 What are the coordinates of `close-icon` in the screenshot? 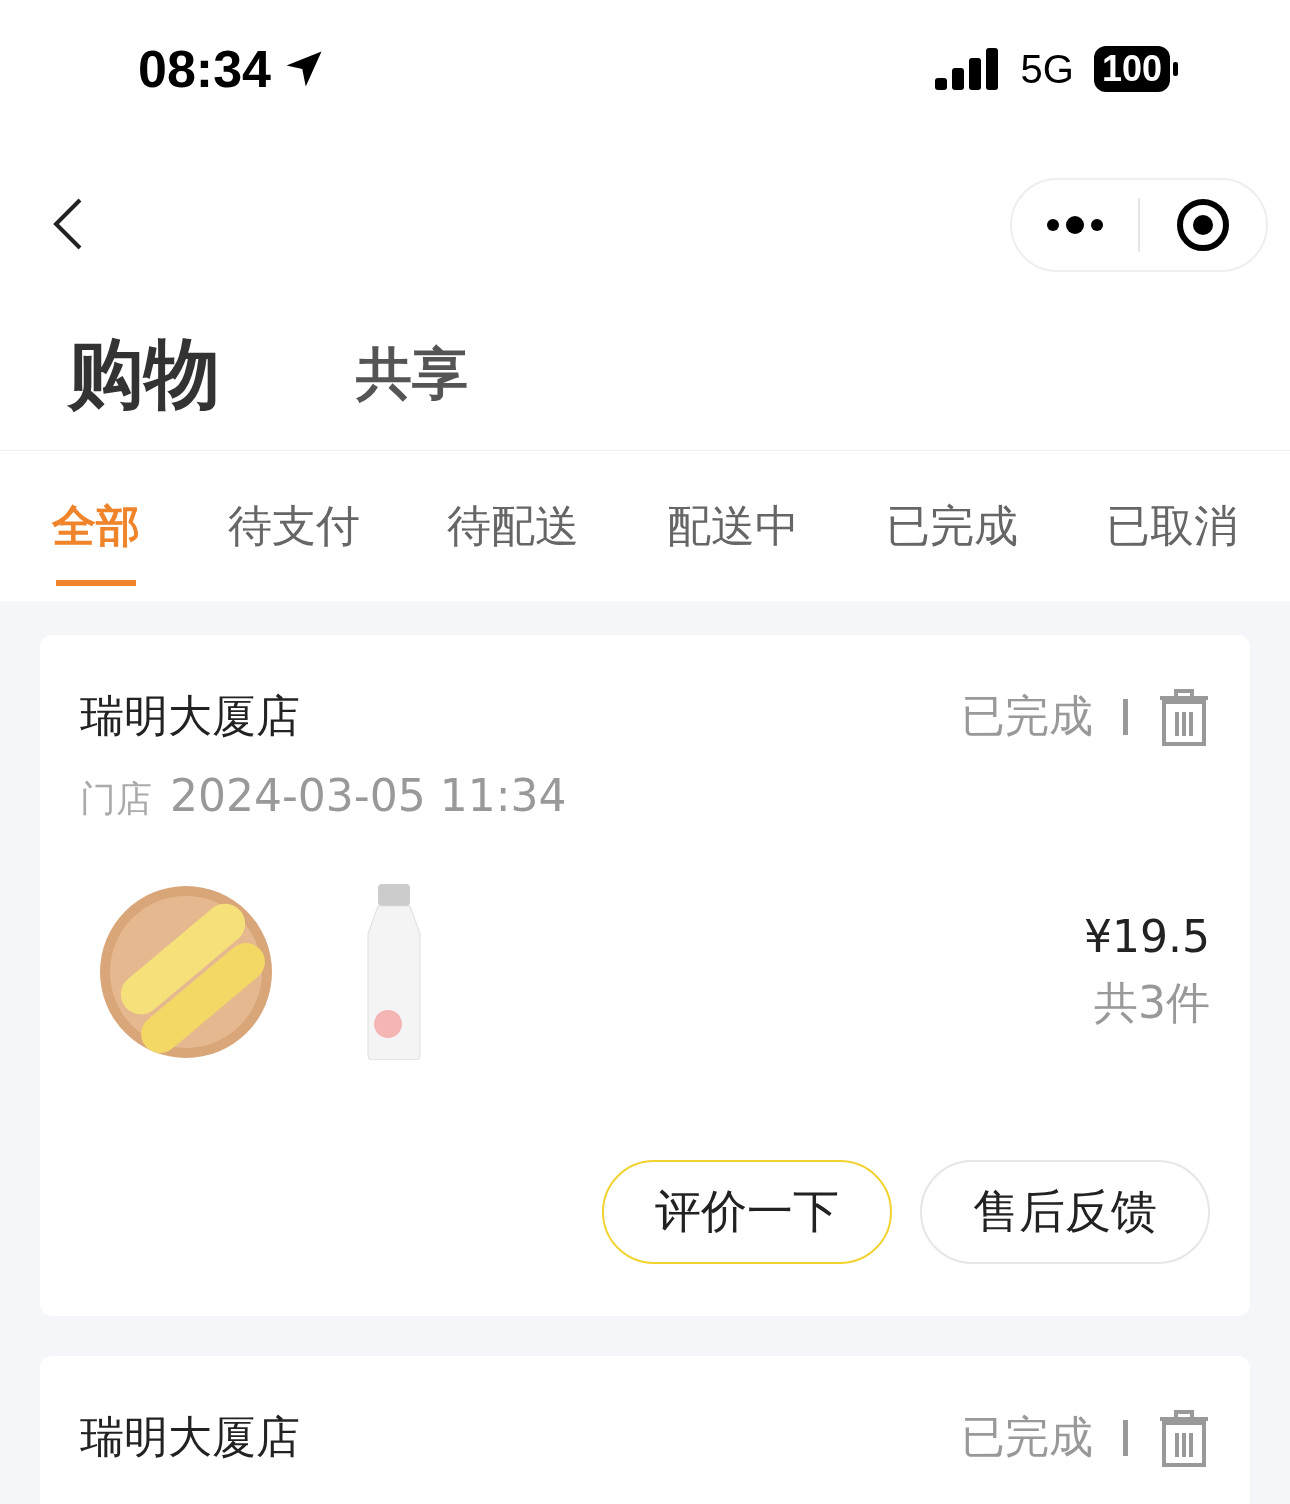 It's located at (1203, 225).